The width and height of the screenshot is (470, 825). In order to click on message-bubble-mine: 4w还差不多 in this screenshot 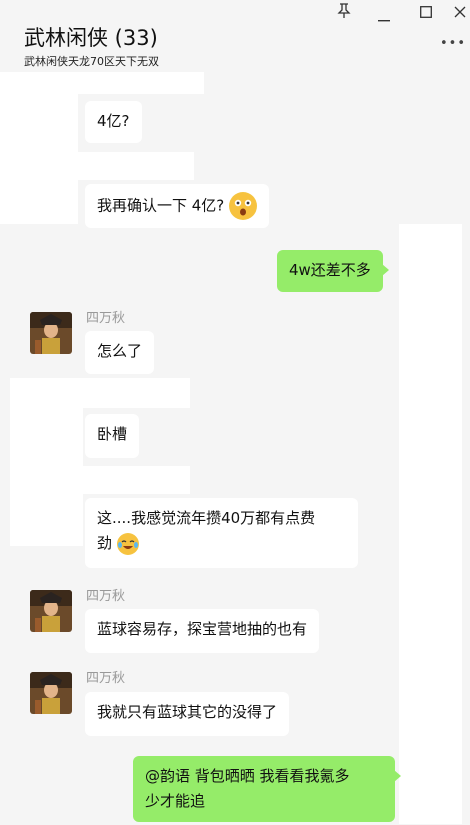, I will do `click(333, 271)`.